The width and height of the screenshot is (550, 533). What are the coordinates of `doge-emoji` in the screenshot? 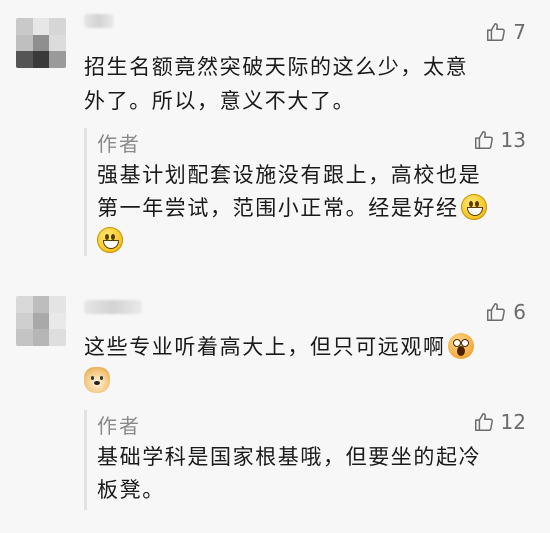 It's located at (97, 380).